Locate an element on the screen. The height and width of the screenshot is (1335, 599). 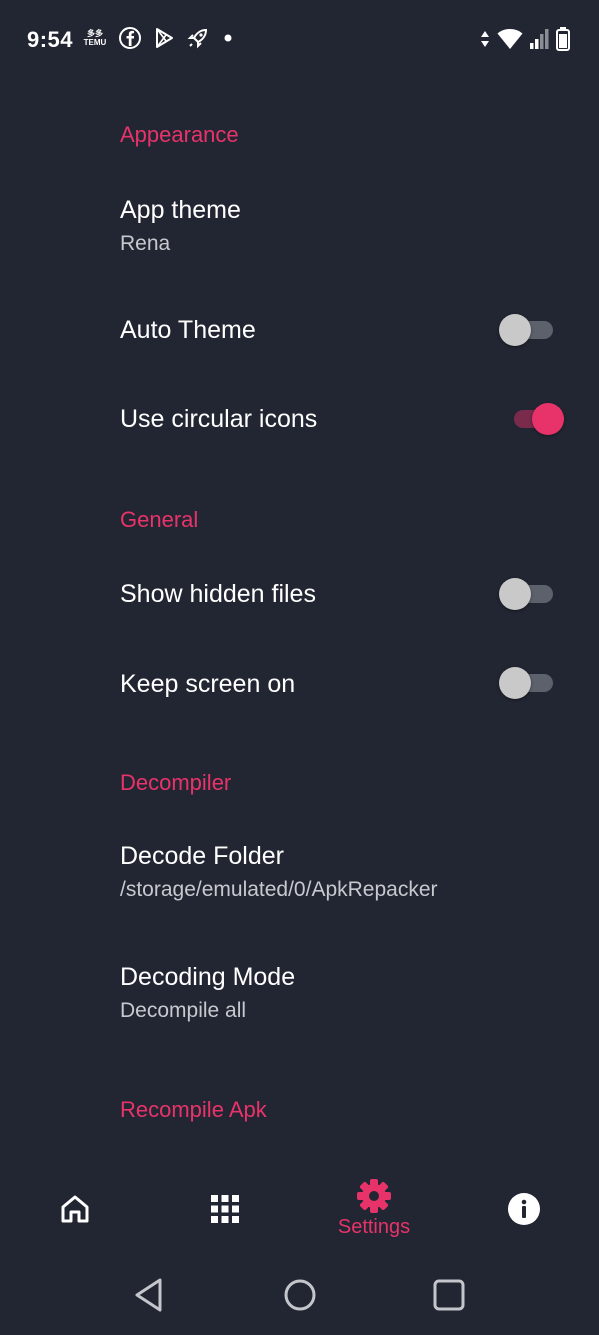
nav-label-settings: Settings is located at coordinates (374, 1227).